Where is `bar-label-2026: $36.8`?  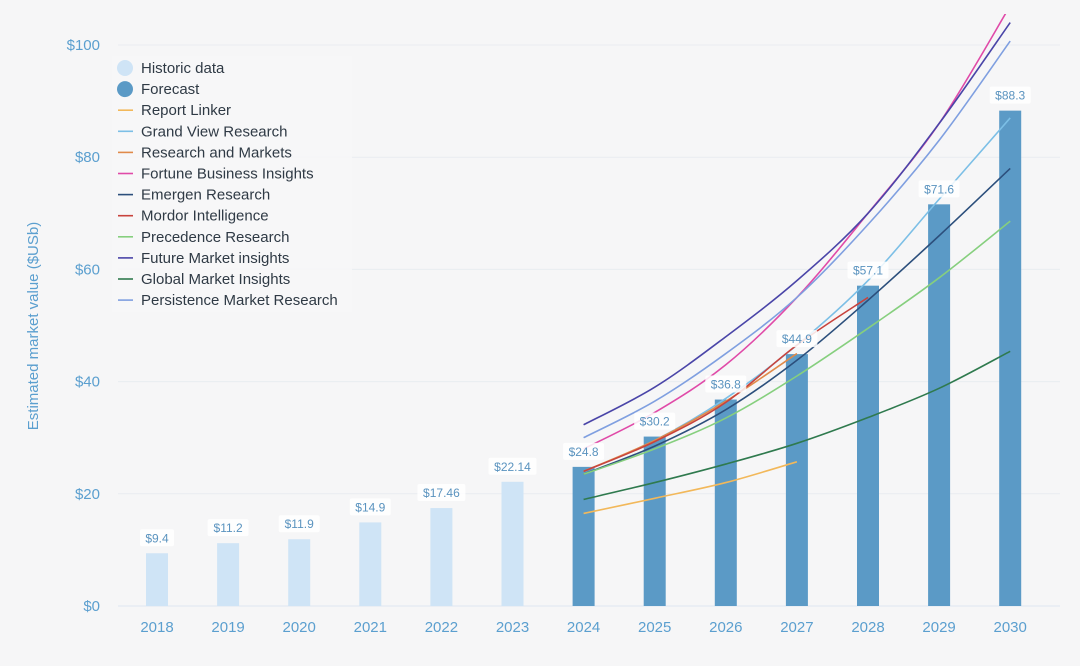 bar-label-2026: $36.8 is located at coordinates (726, 385).